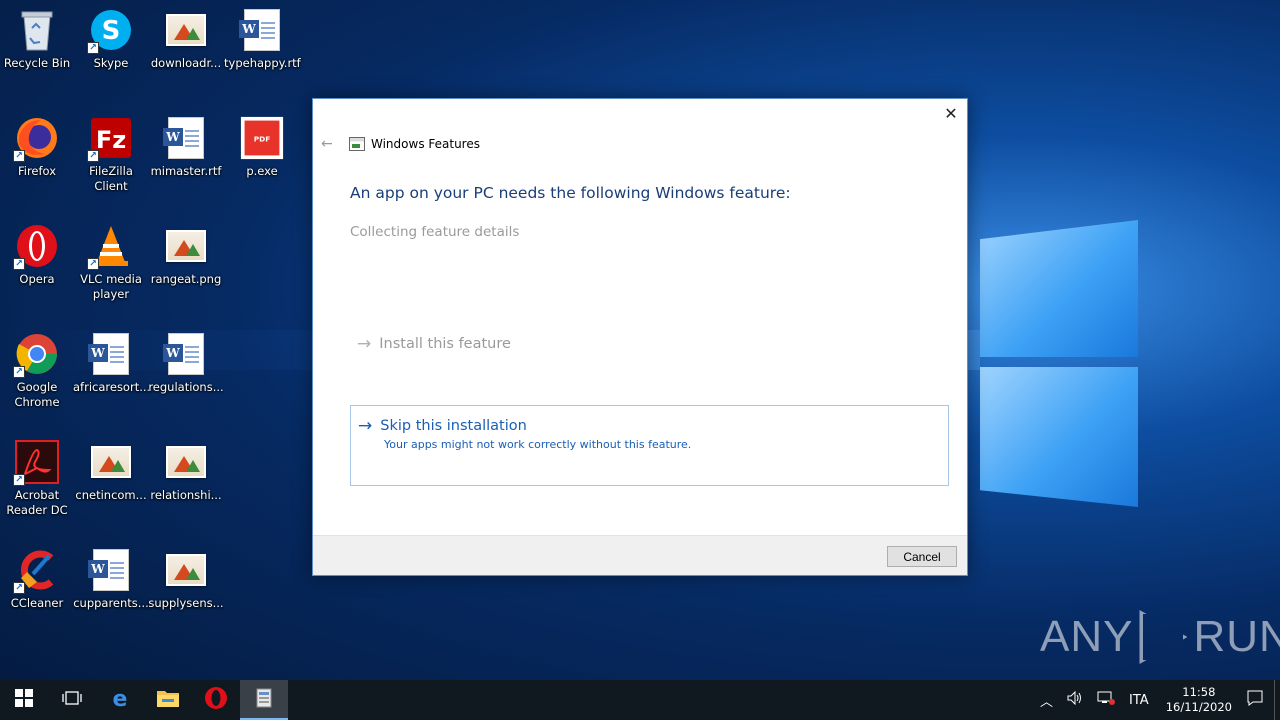 Image resolution: width=1280 pixels, height=720 pixels. I want to click on windows-logo-icon, so click(24, 700).